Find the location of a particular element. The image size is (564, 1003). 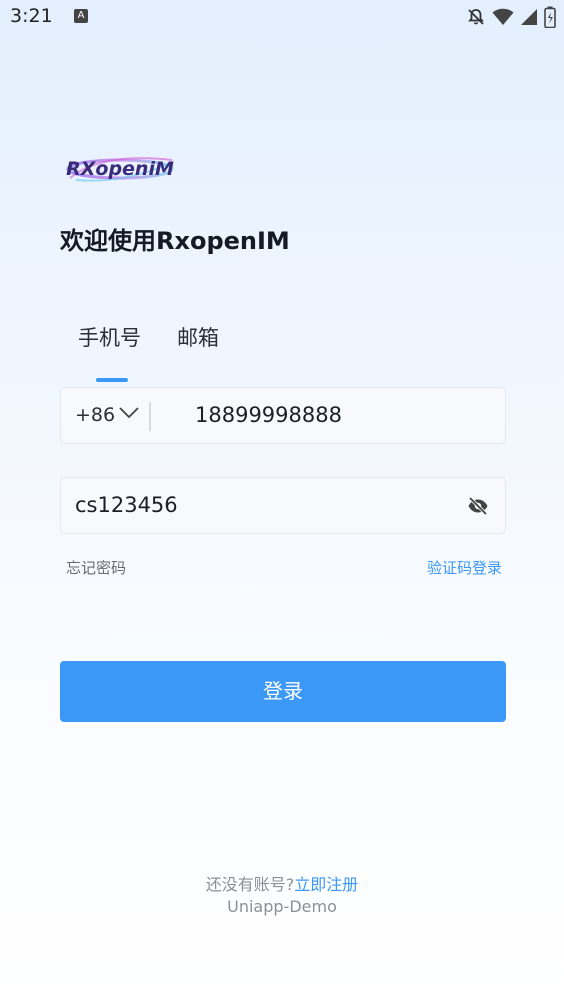

signal-icon is located at coordinates (529, 17).